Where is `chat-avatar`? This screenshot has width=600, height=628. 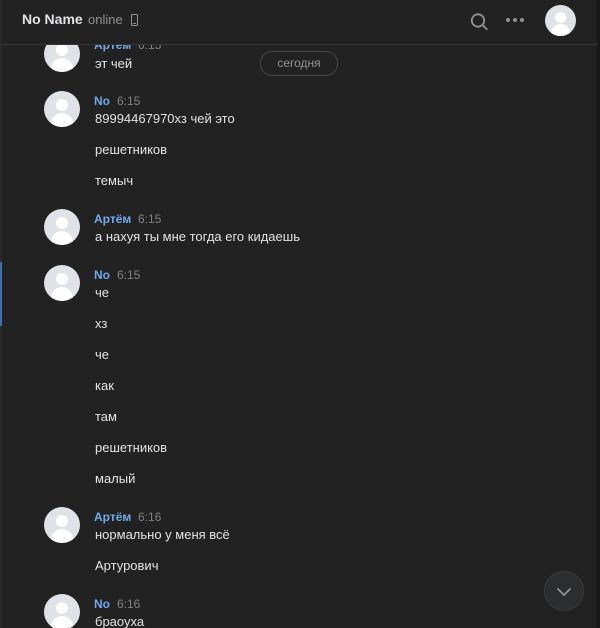
chat-avatar is located at coordinates (560, 20).